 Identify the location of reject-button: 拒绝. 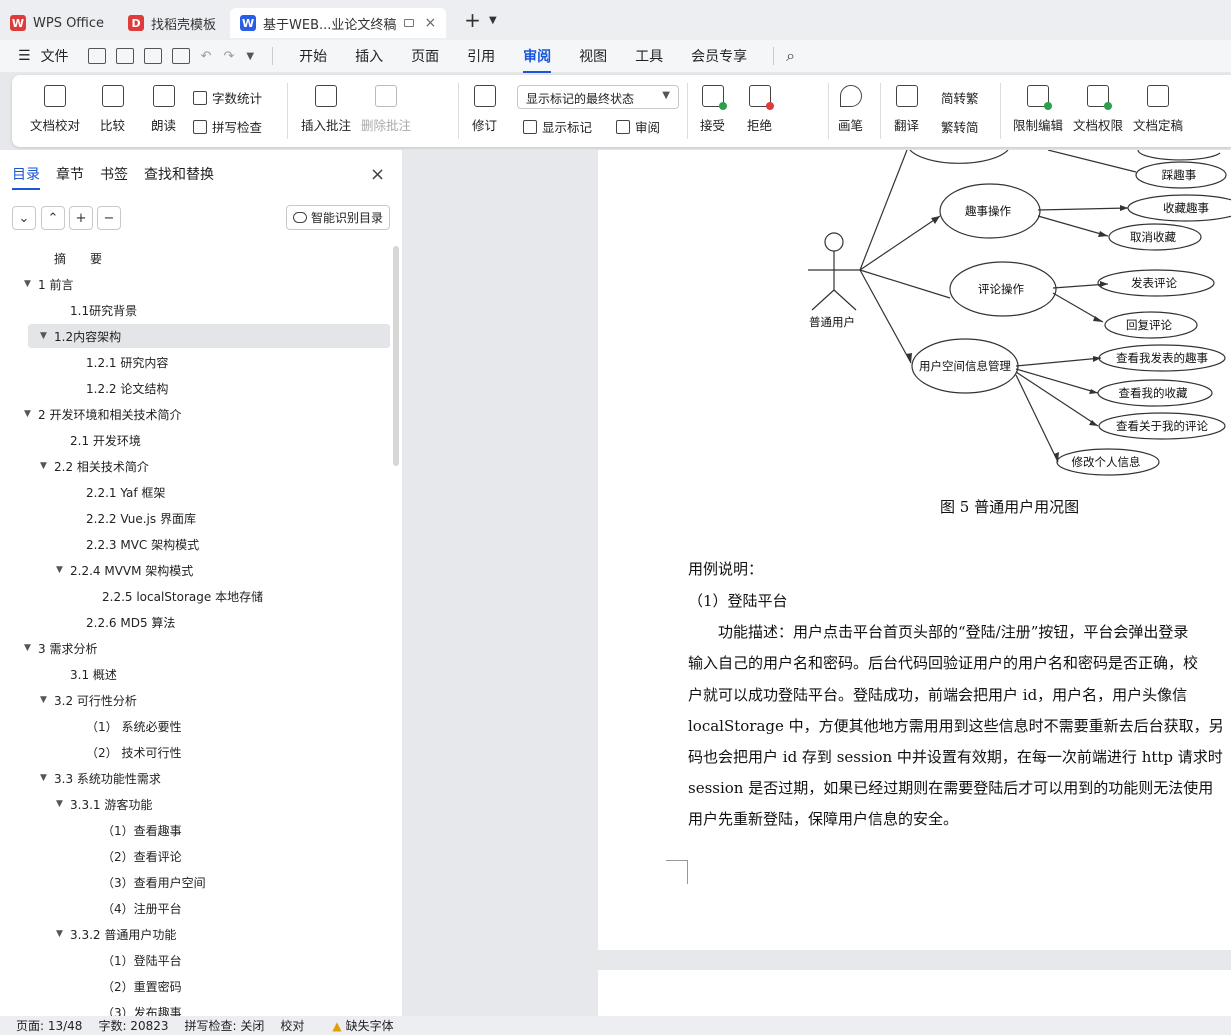
(760, 109).